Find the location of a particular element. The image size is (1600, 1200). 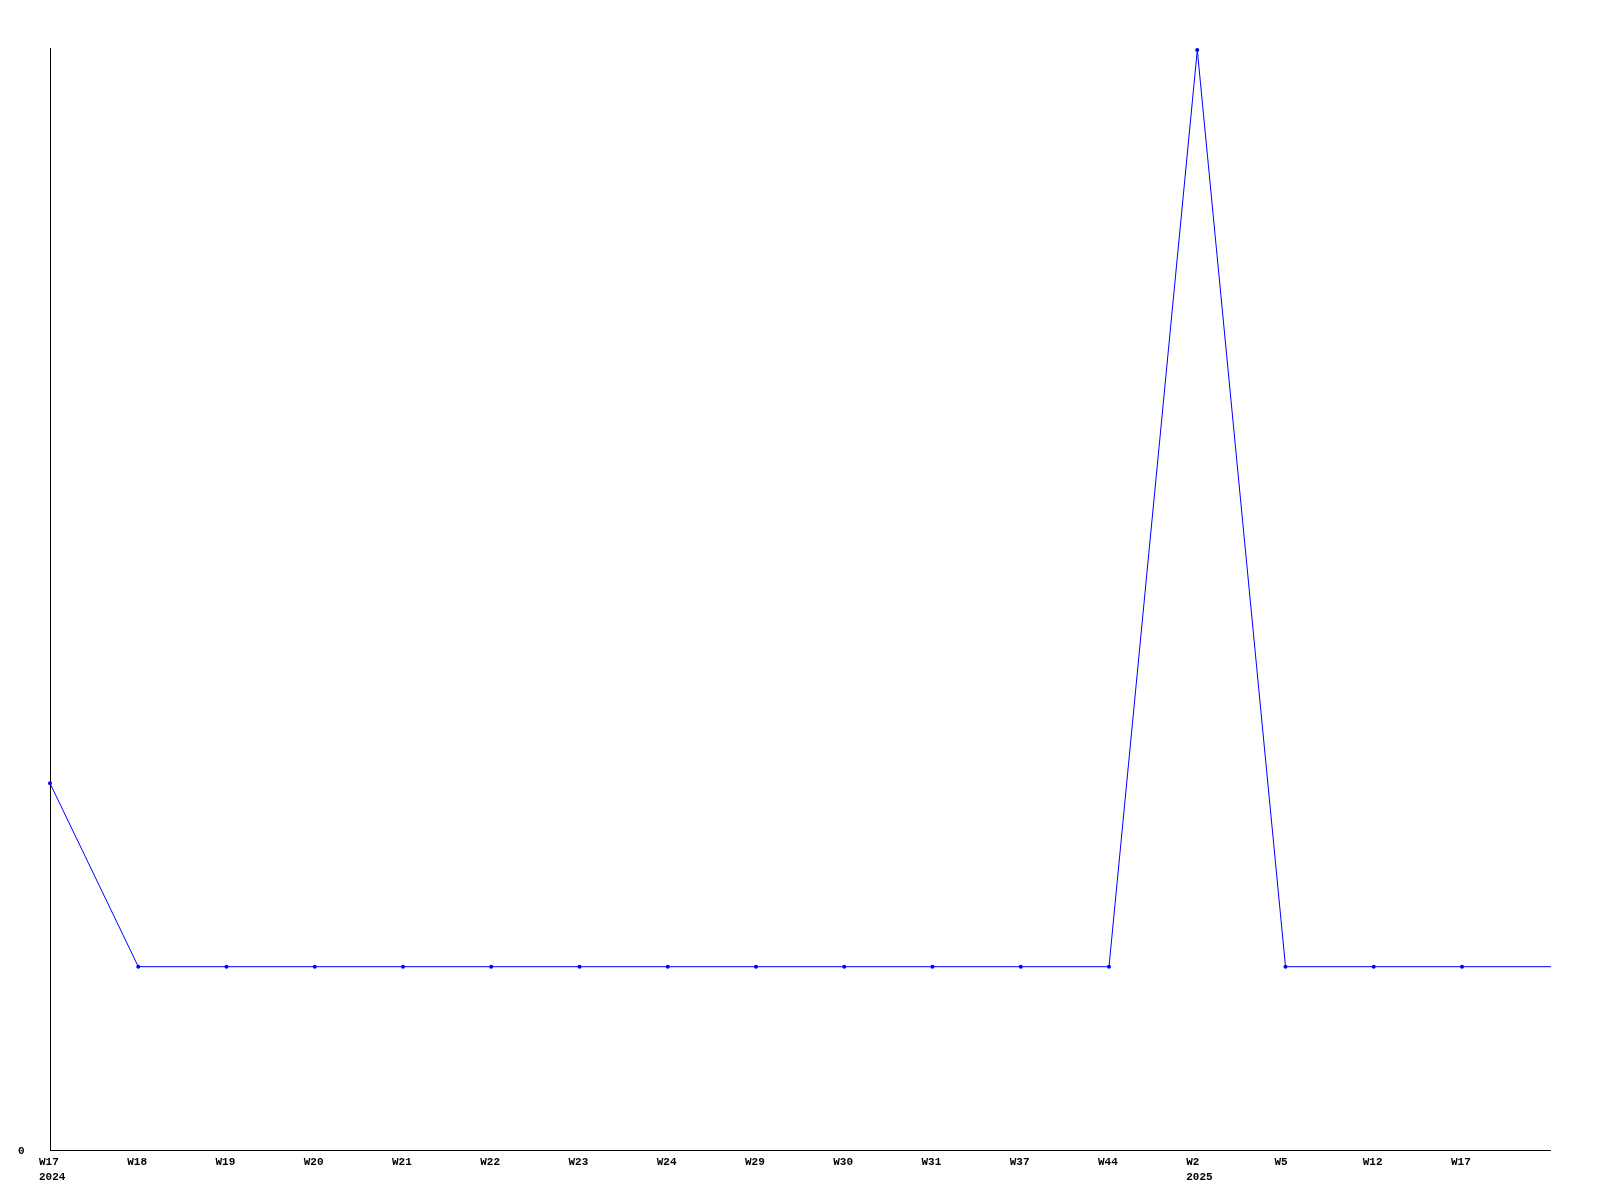

axis-label: W24 is located at coordinates (666, 1162).